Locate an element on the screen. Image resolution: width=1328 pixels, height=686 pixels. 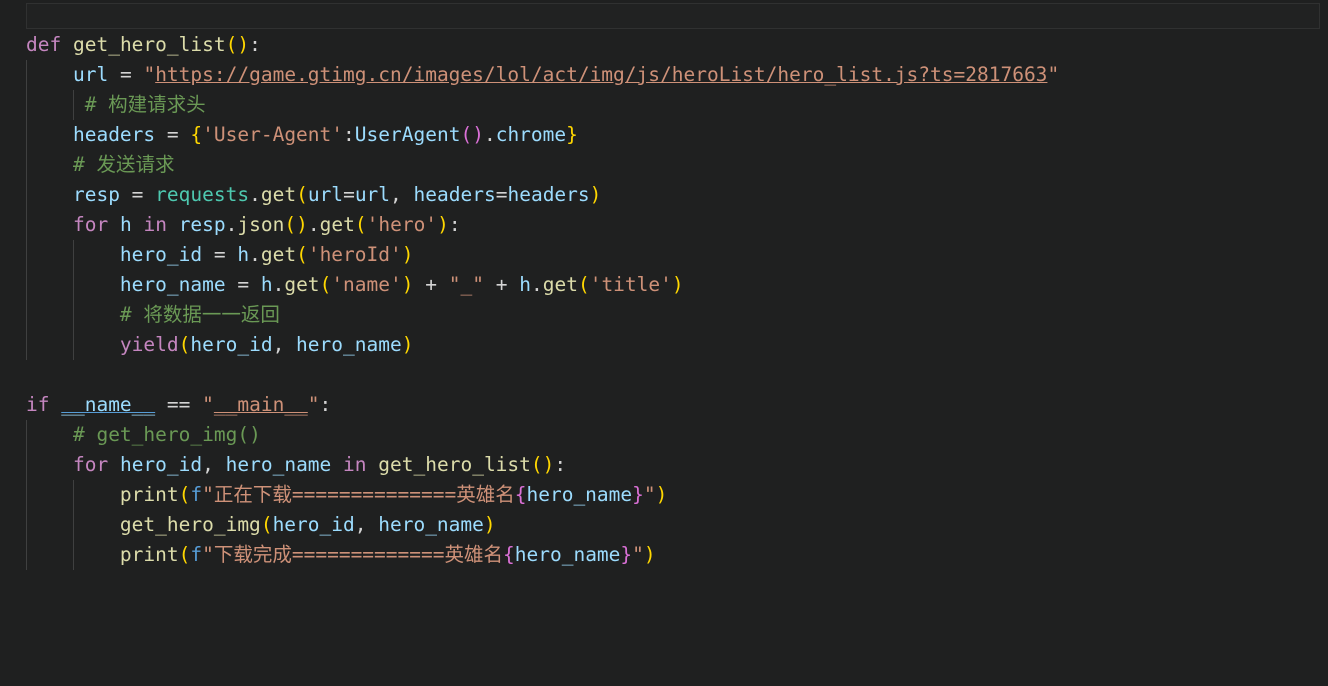
code-line is located at coordinates (664, 375).